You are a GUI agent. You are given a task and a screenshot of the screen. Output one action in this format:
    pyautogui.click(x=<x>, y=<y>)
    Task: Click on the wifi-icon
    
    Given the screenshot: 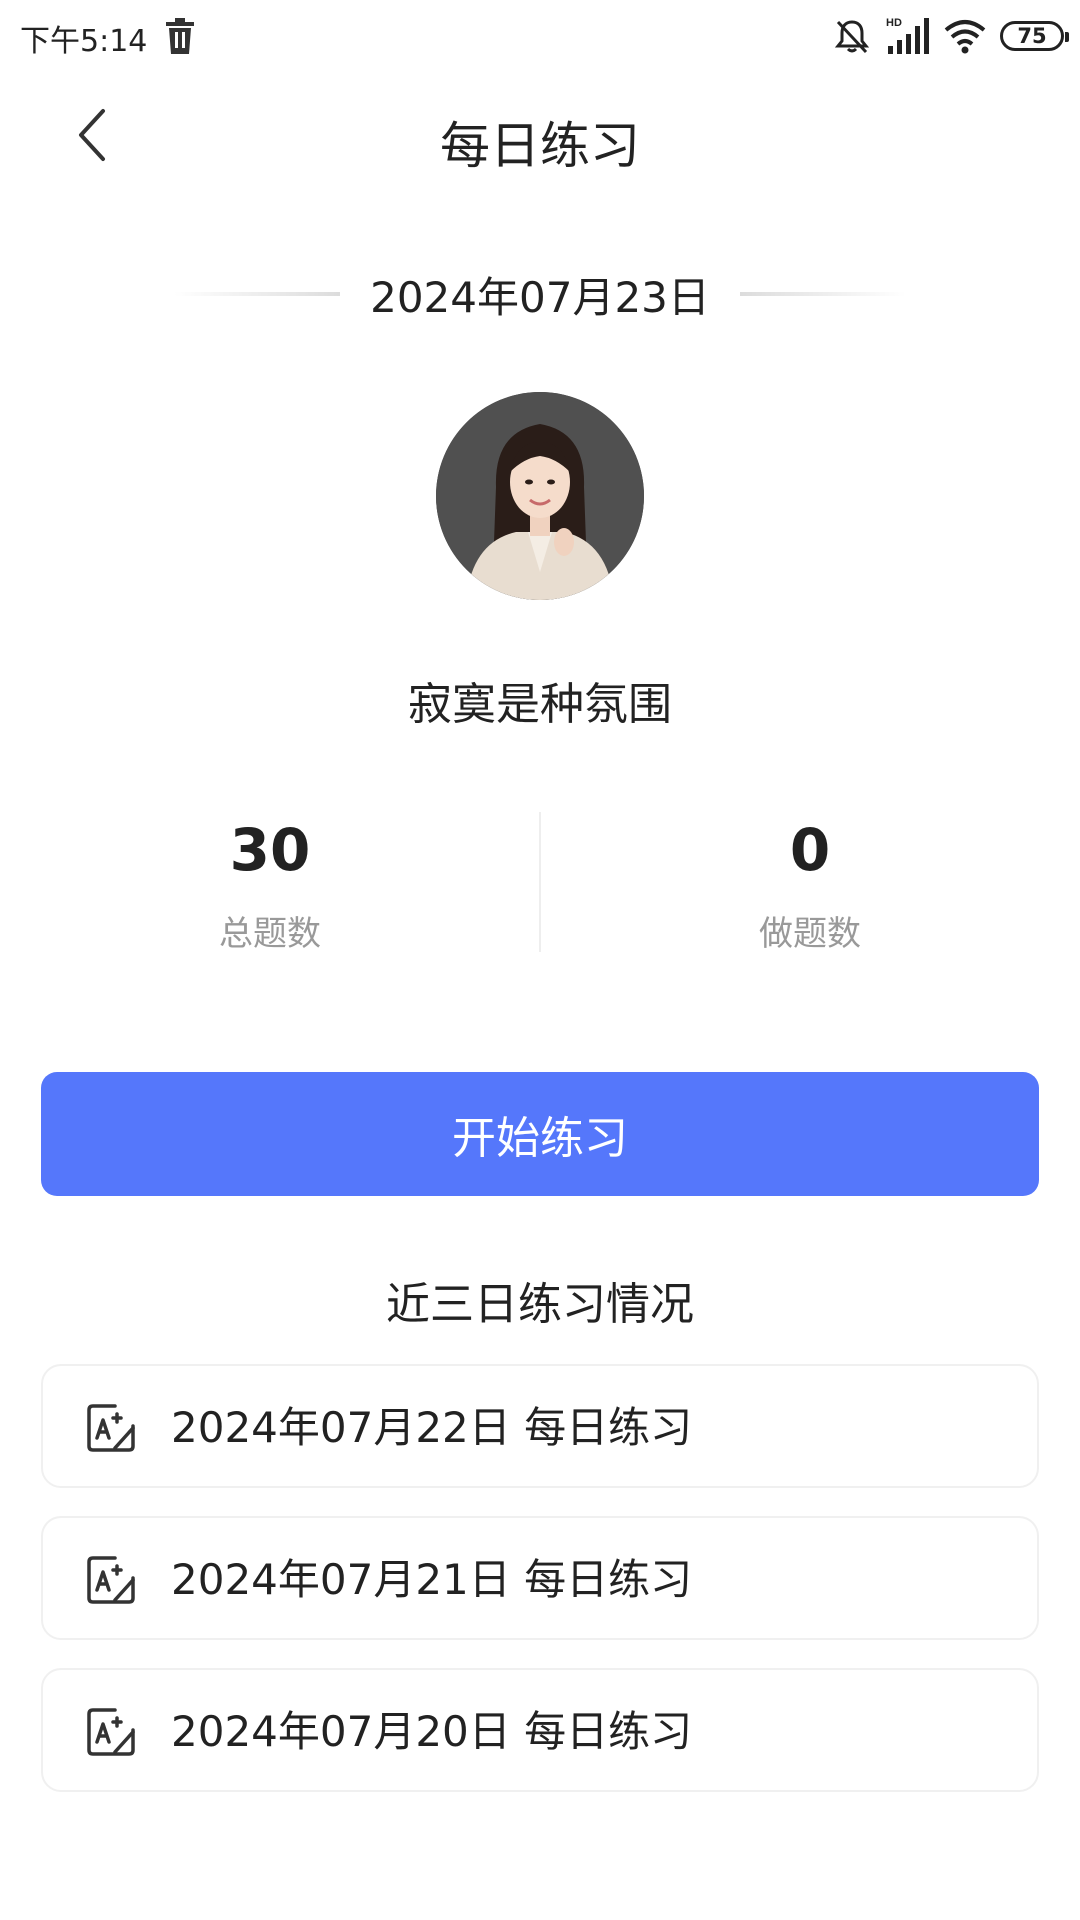 What is the action you would take?
    pyautogui.click(x=965, y=37)
    